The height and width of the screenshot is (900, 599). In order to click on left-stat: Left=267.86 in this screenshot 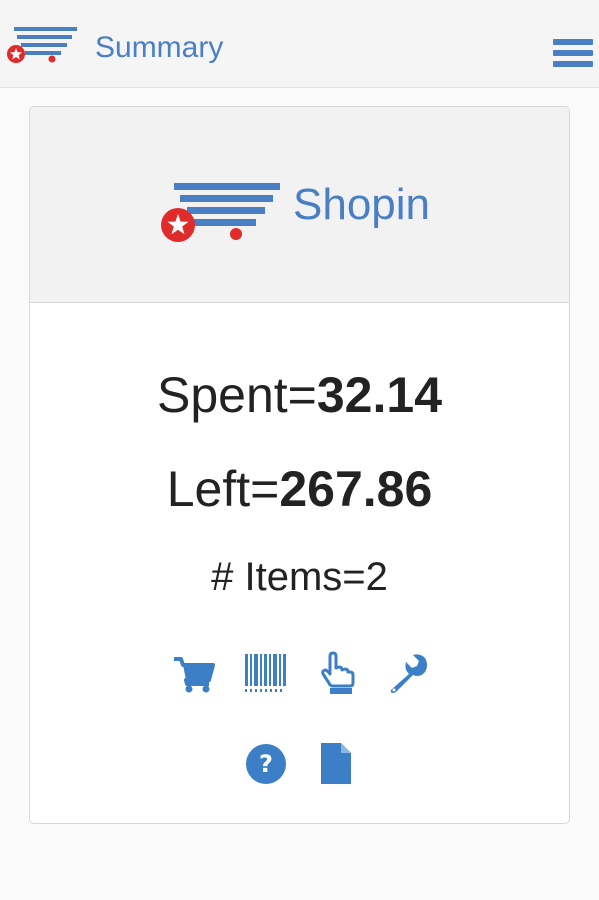, I will do `click(299, 489)`.